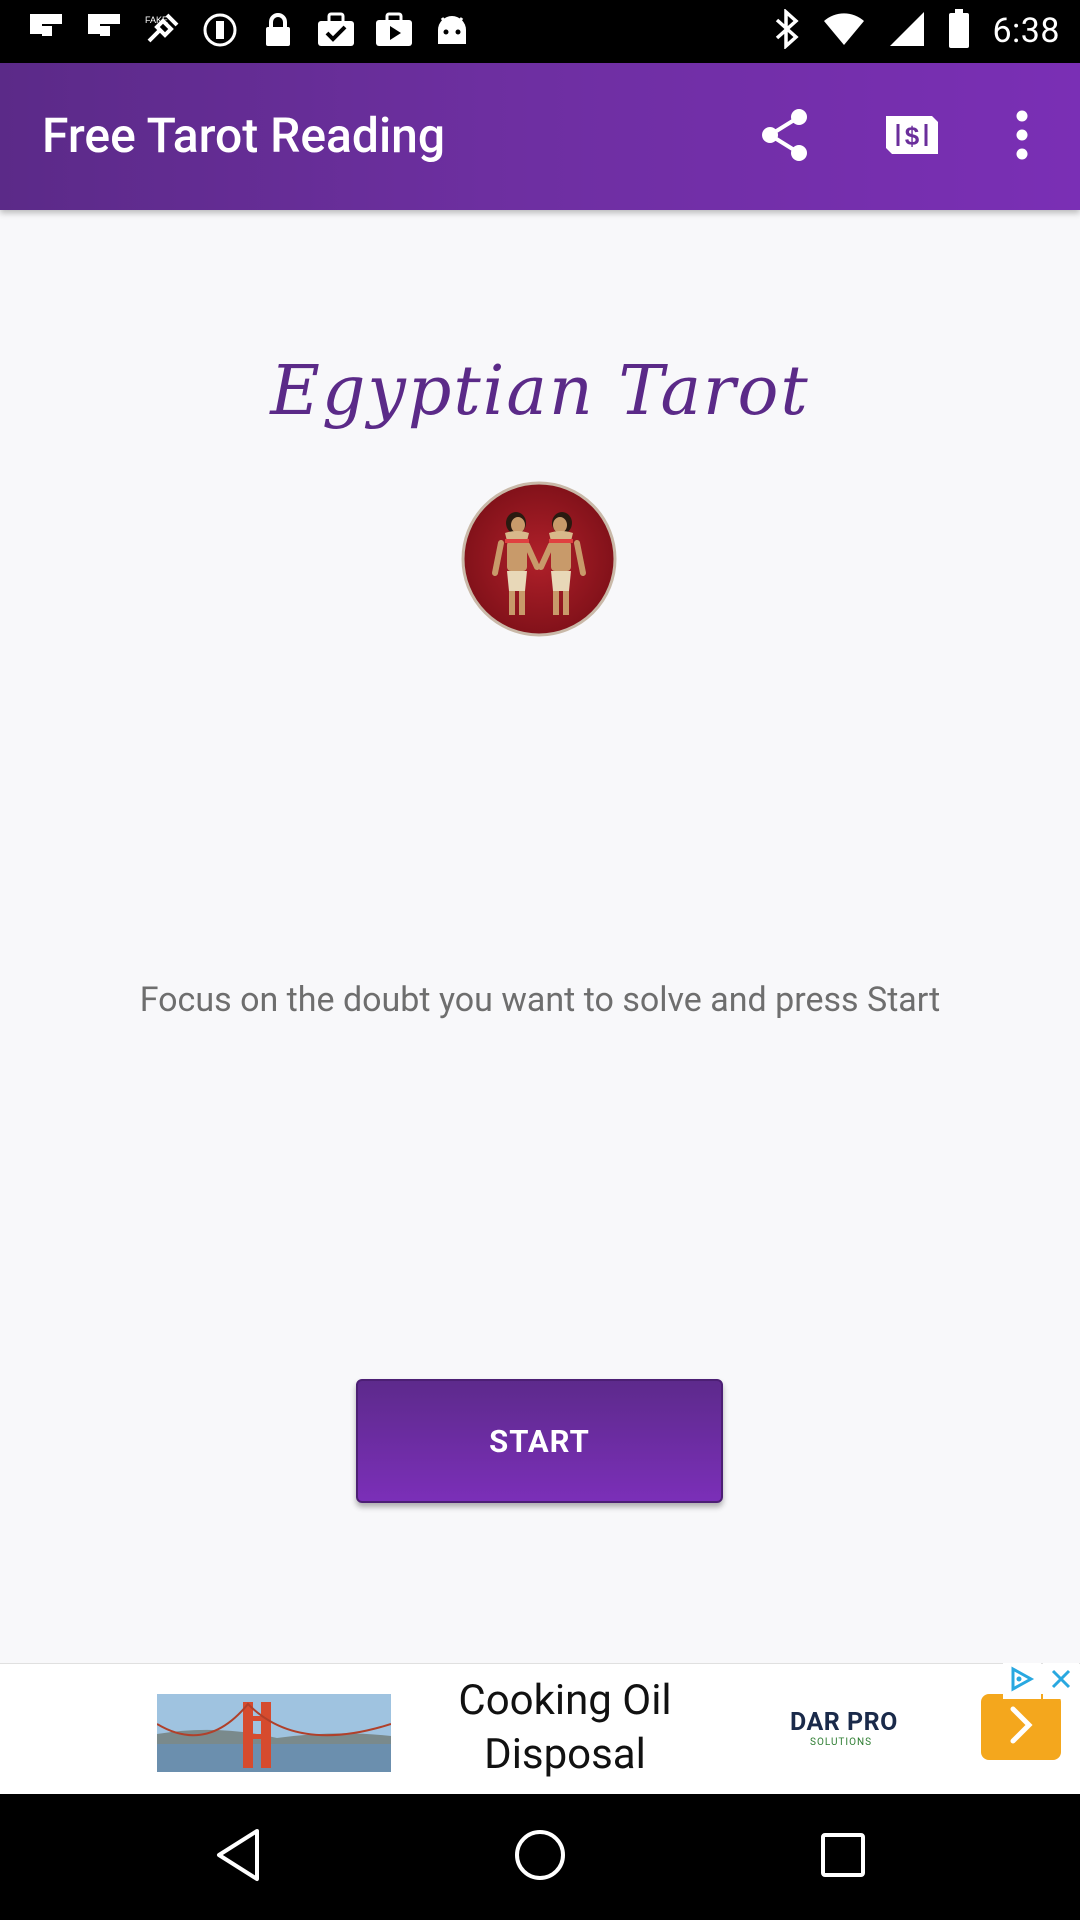  Describe the element at coordinates (539, 1441) in the screenshot. I see `start-button: START` at that location.